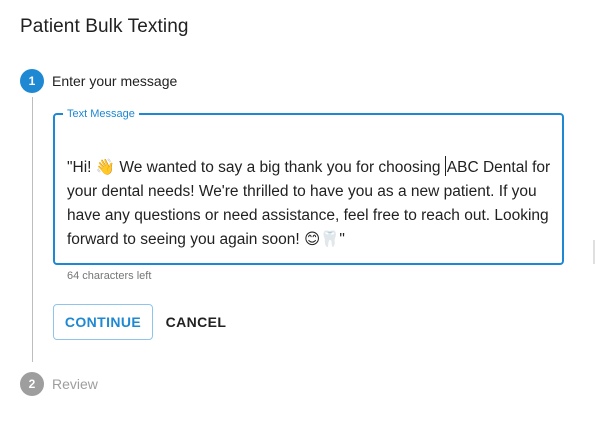 This screenshot has height=421, width=595. What do you see at coordinates (104, 26) in the screenshot?
I see `page-title: Patient Bulk Texting` at bounding box center [104, 26].